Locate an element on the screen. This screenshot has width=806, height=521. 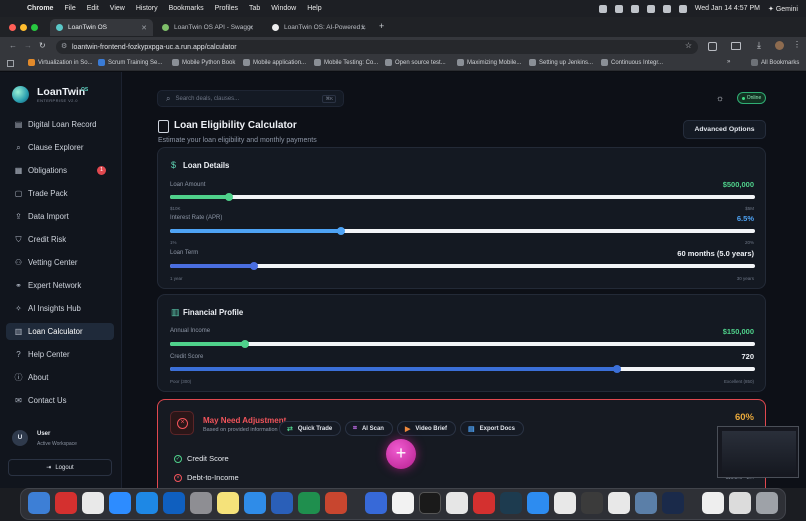
new-tab-icon: + is located at coordinates (381, 26).